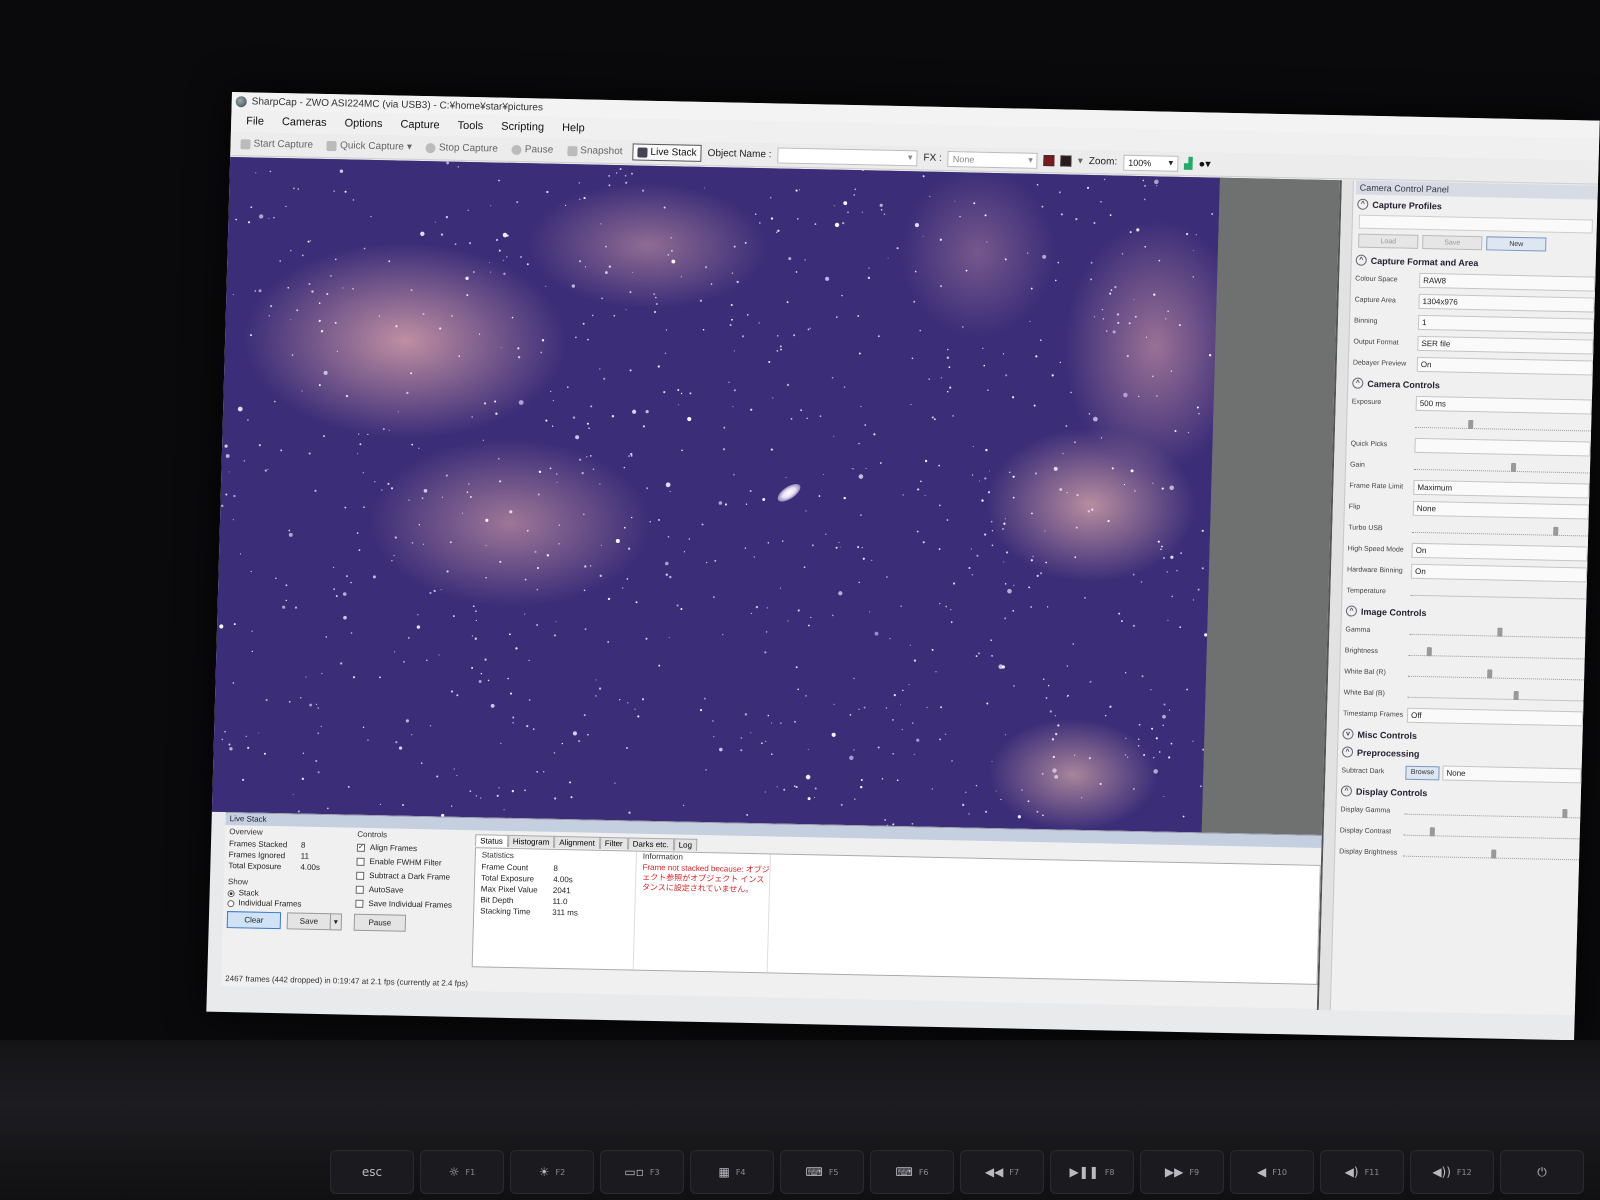 This screenshot has width=1600, height=1200. I want to click on stop-capture-button: Stop Capture, so click(462, 148).